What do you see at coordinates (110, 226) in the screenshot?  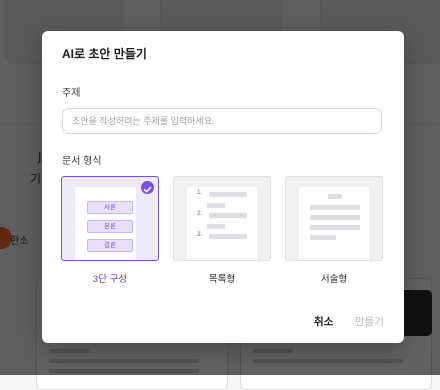 I see `preview-section-body: 본론` at bounding box center [110, 226].